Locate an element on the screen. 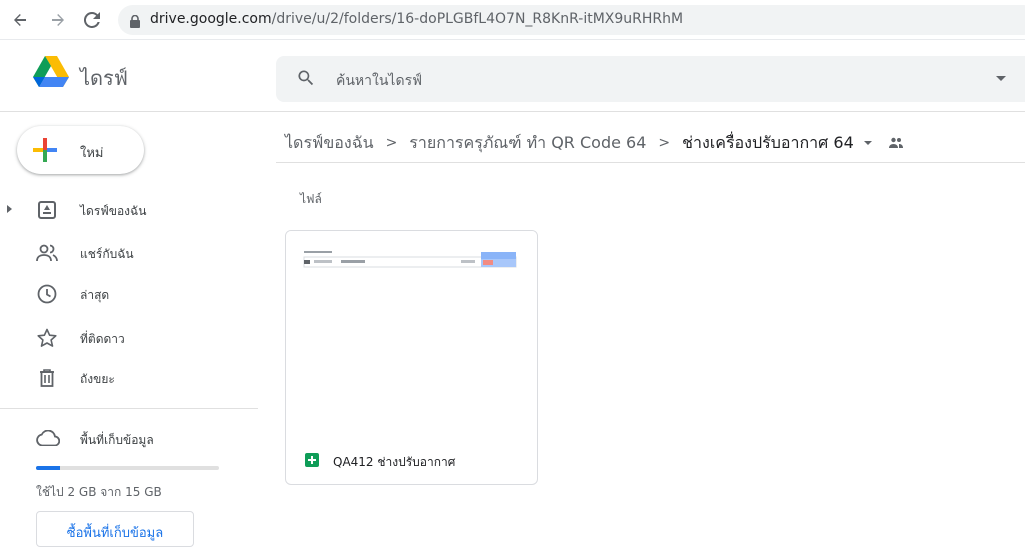  file-thumbnail is located at coordinates (411, 334).